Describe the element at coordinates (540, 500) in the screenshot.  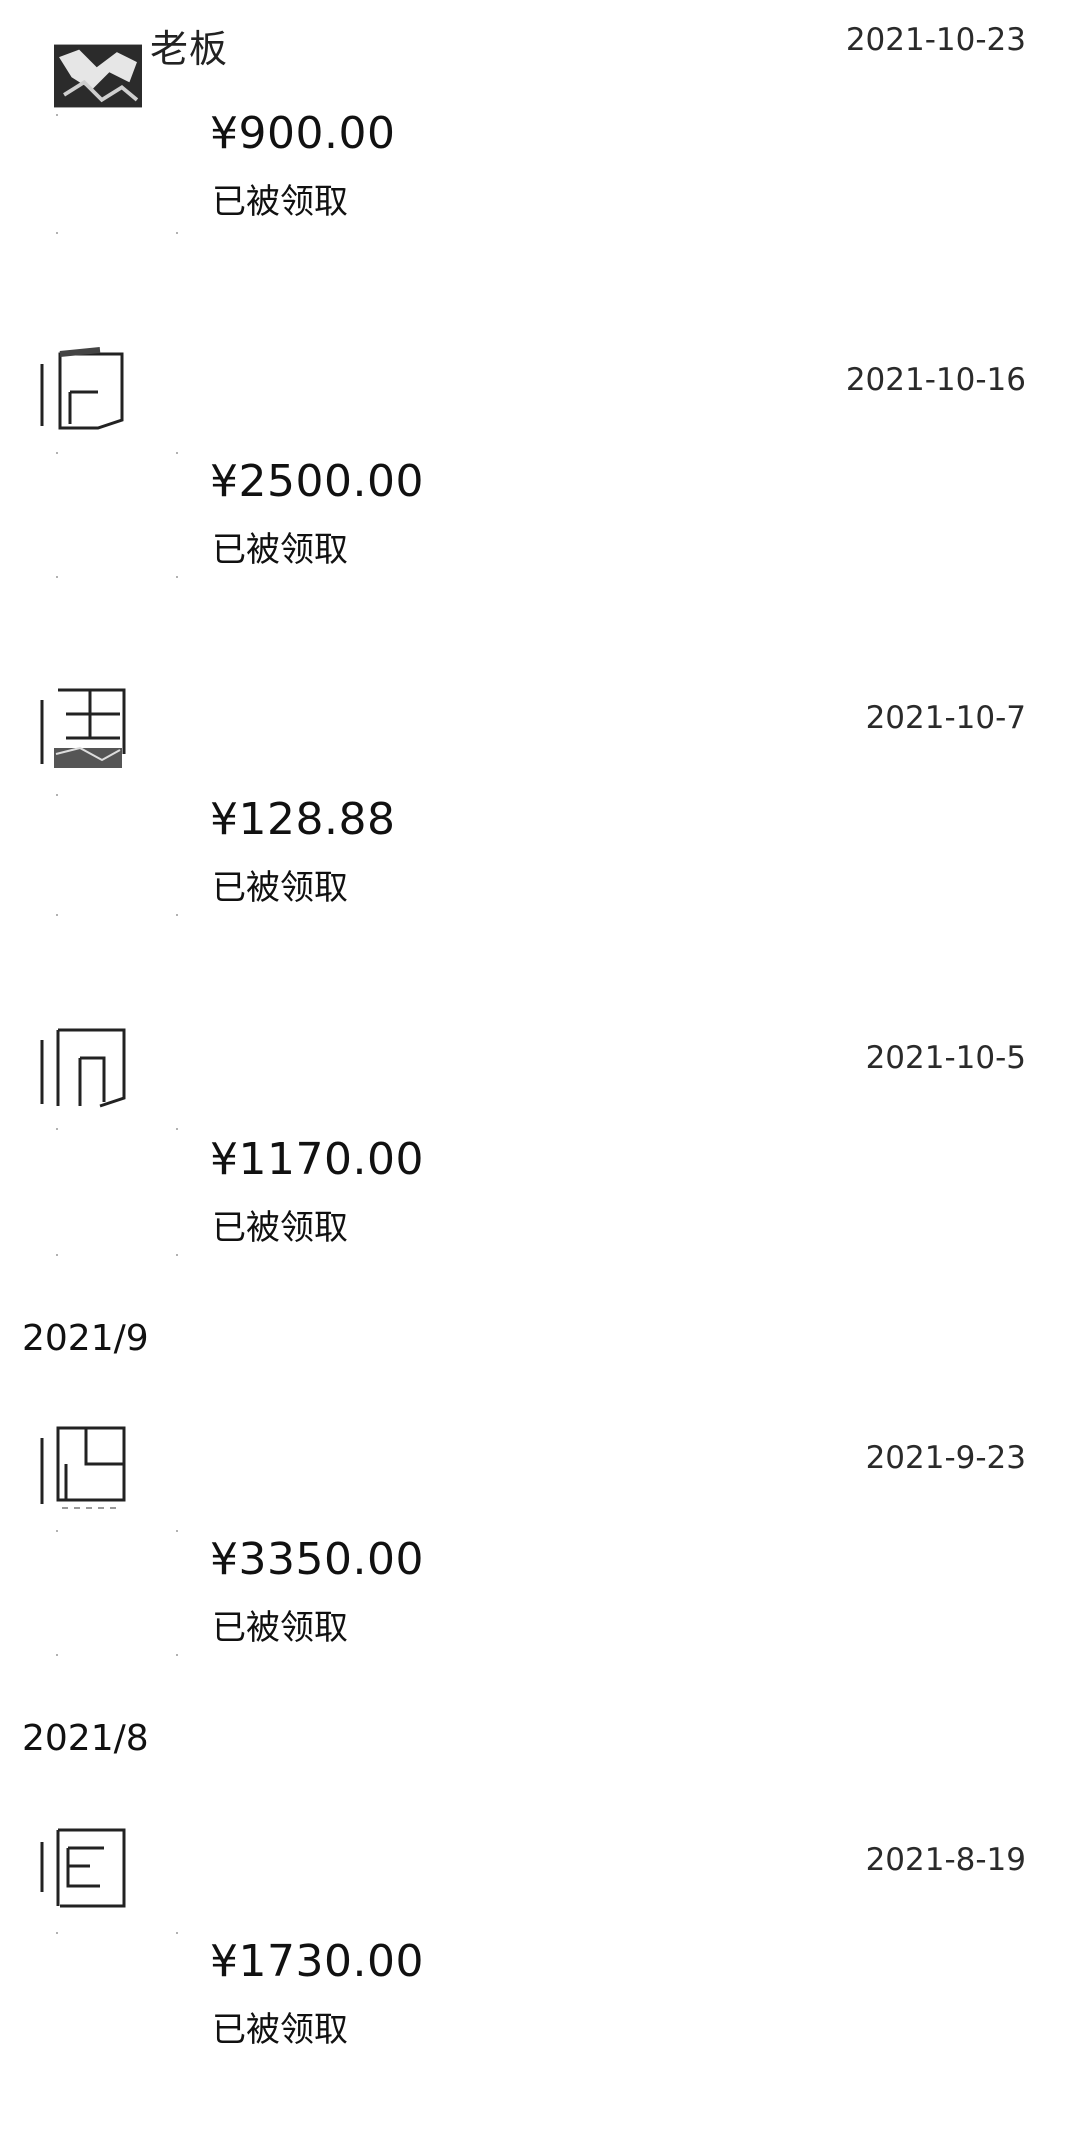
I see `transfer-item: 2021-10-16 ¥2500.00 已被领取` at that location.